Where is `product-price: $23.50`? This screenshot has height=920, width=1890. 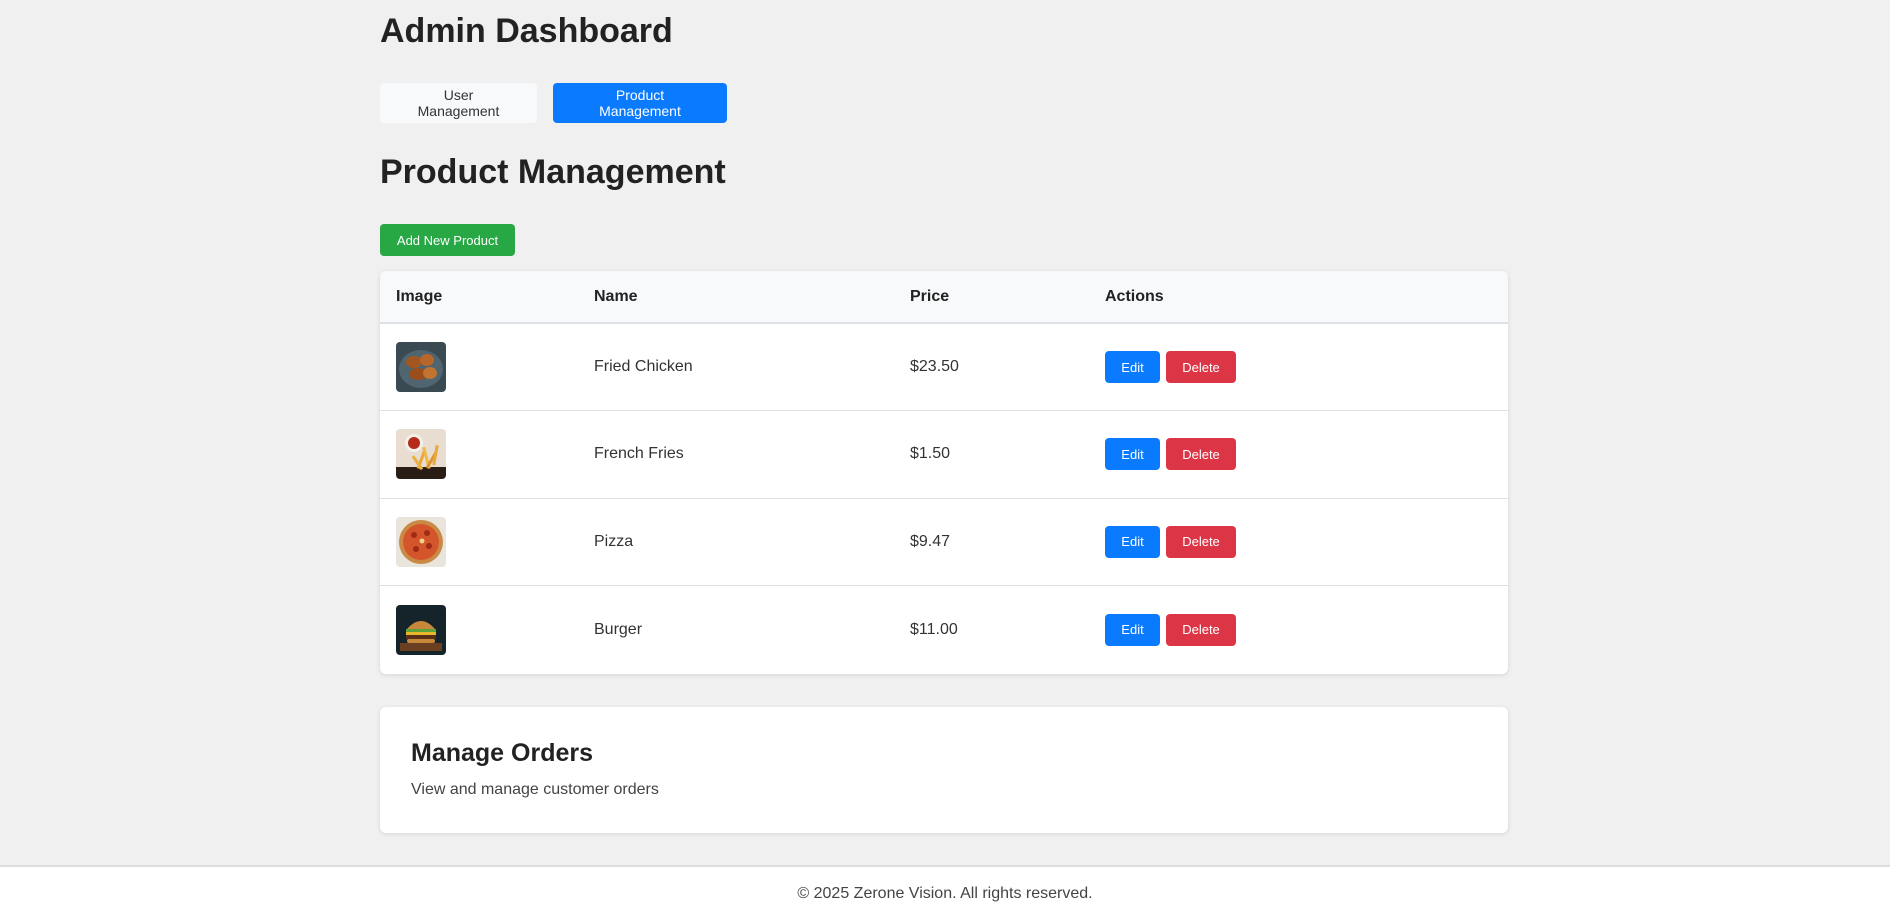 product-price: $23.50 is located at coordinates (934, 366).